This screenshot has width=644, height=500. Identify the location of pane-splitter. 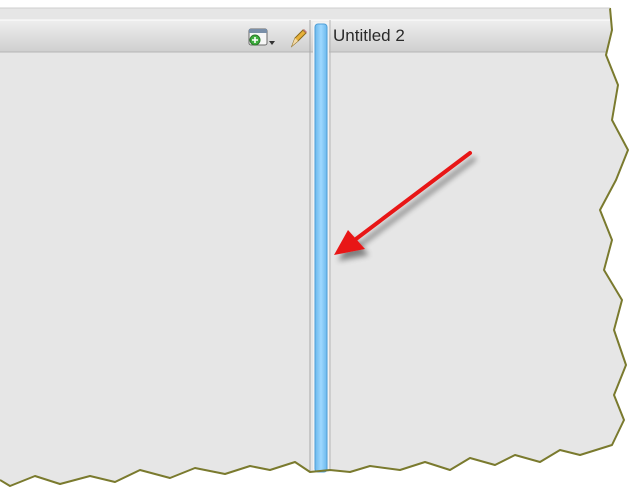
(321, 247).